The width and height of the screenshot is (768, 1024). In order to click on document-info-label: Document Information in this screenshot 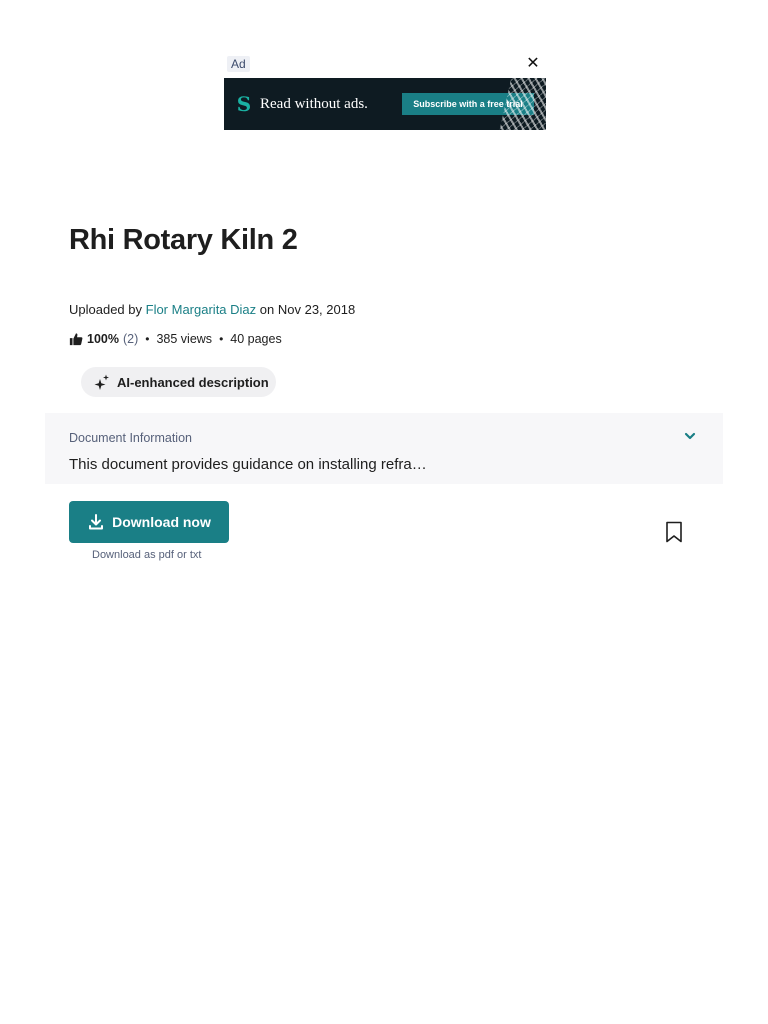, I will do `click(130, 438)`.